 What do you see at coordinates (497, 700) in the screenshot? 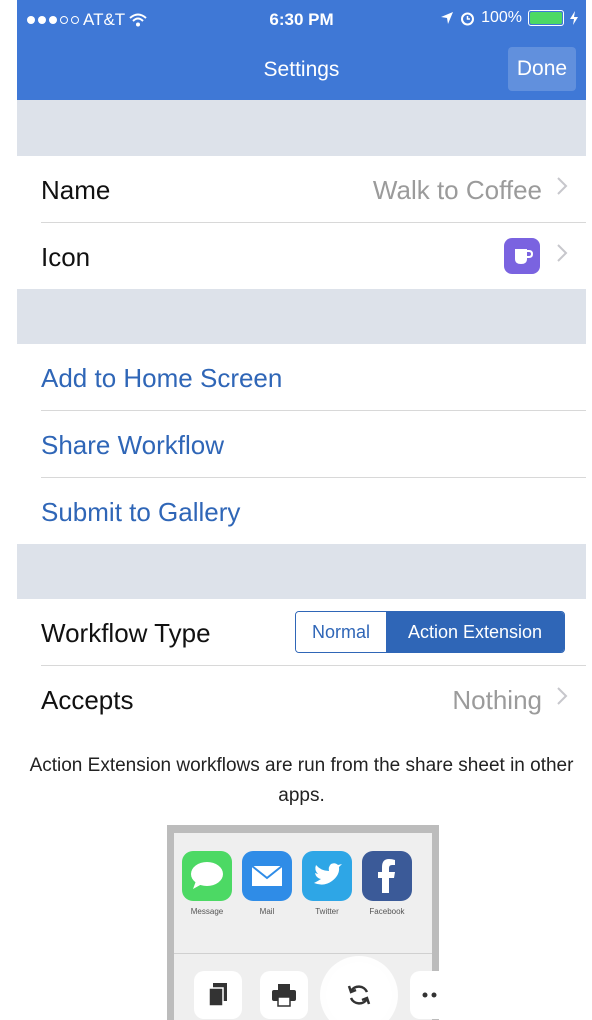
I see `accepts-value: Nothing` at bounding box center [497, 700].